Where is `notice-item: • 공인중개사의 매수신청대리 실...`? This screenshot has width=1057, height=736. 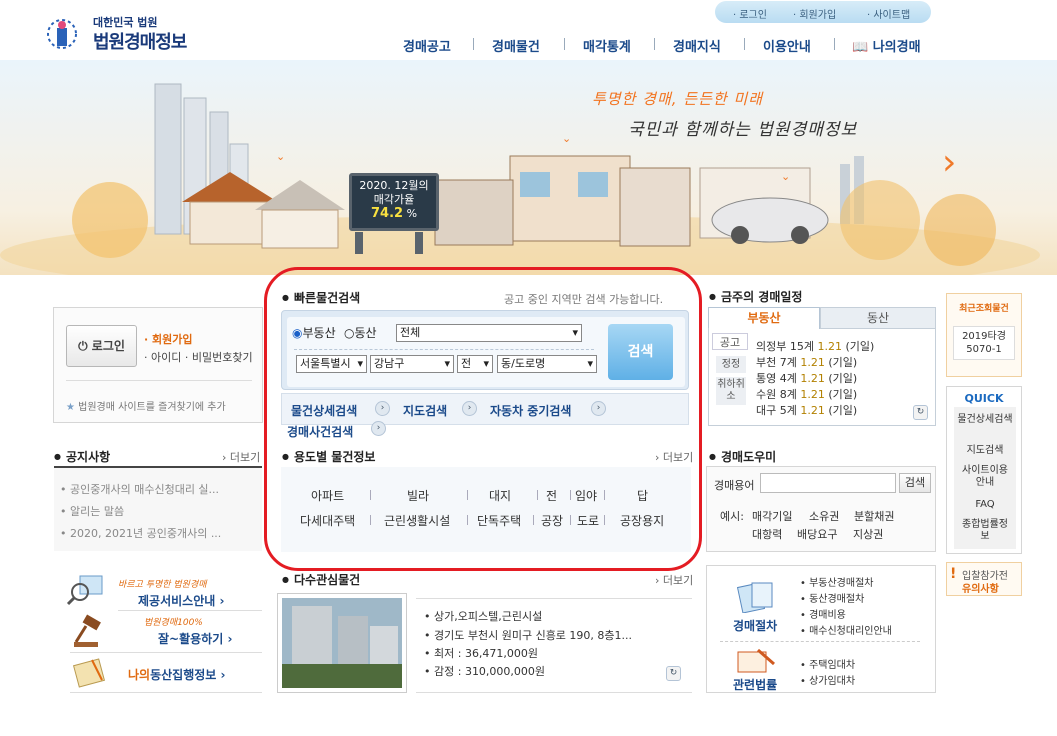 notice-item: • 공인중개사의 매수신청대리 실... is located at coordinates (139, 489).